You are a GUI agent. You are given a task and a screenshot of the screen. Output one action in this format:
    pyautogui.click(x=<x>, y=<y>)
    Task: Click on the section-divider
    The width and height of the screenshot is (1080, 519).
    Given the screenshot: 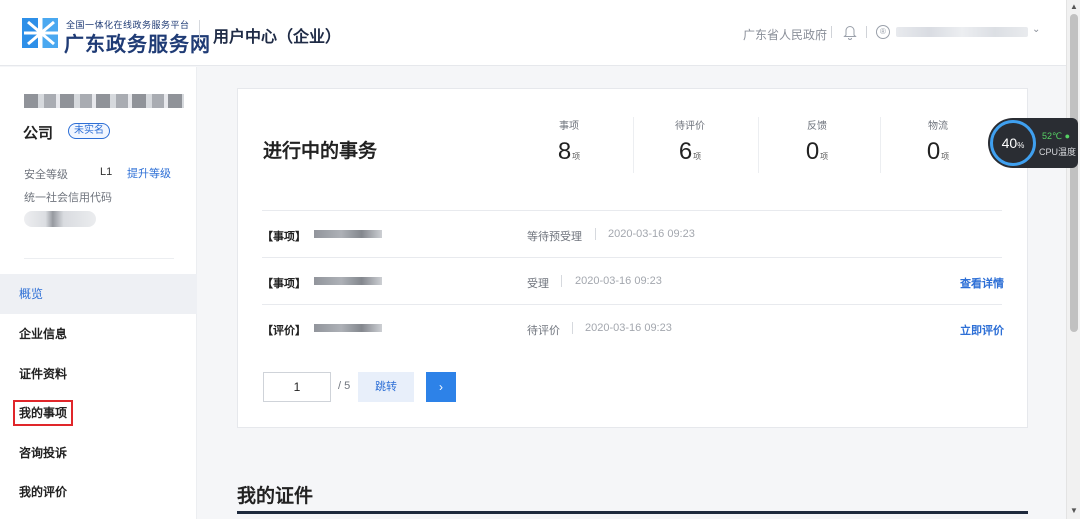 What is the action you would take?
    pyautogui.click(x=632, y=512)
    